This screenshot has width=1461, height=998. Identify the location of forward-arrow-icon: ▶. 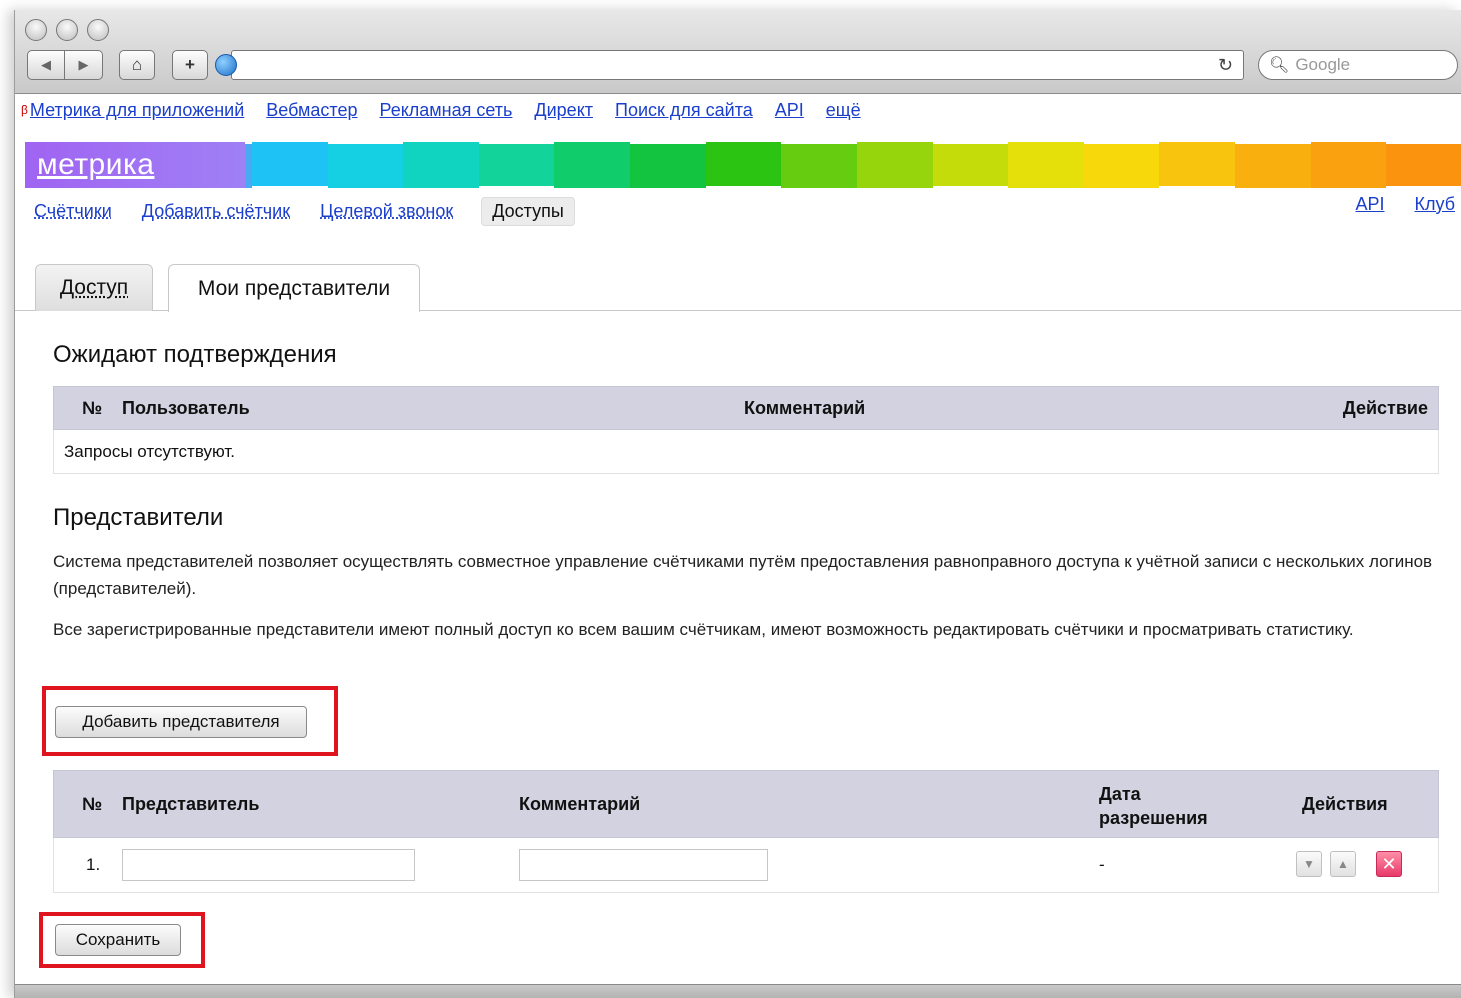
(83, 64).